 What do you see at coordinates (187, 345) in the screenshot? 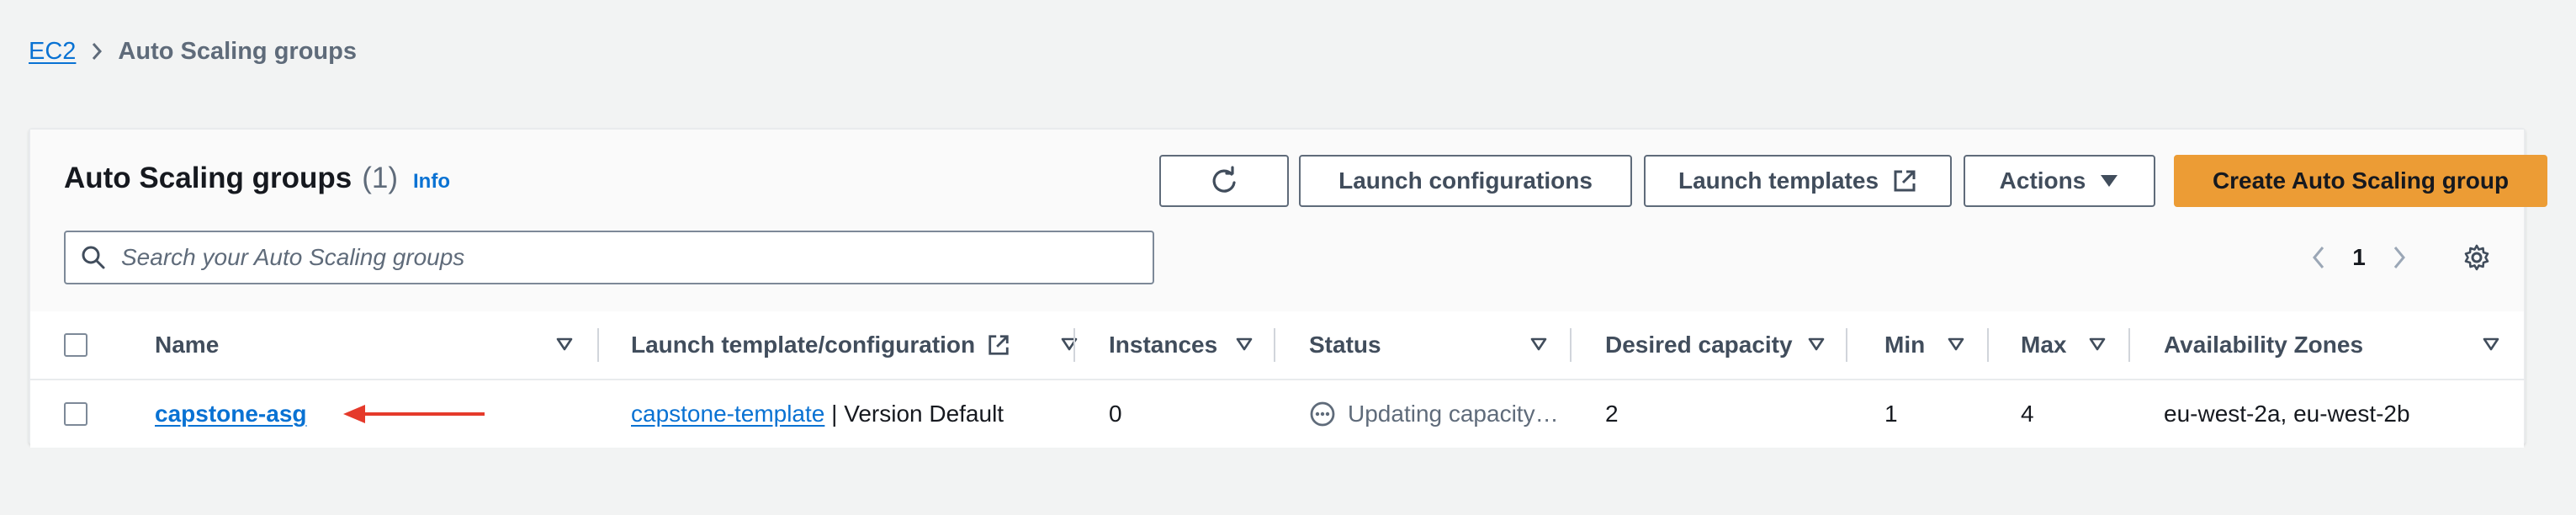
I see `column-header-name: Name` at bounding box center [187, 345].